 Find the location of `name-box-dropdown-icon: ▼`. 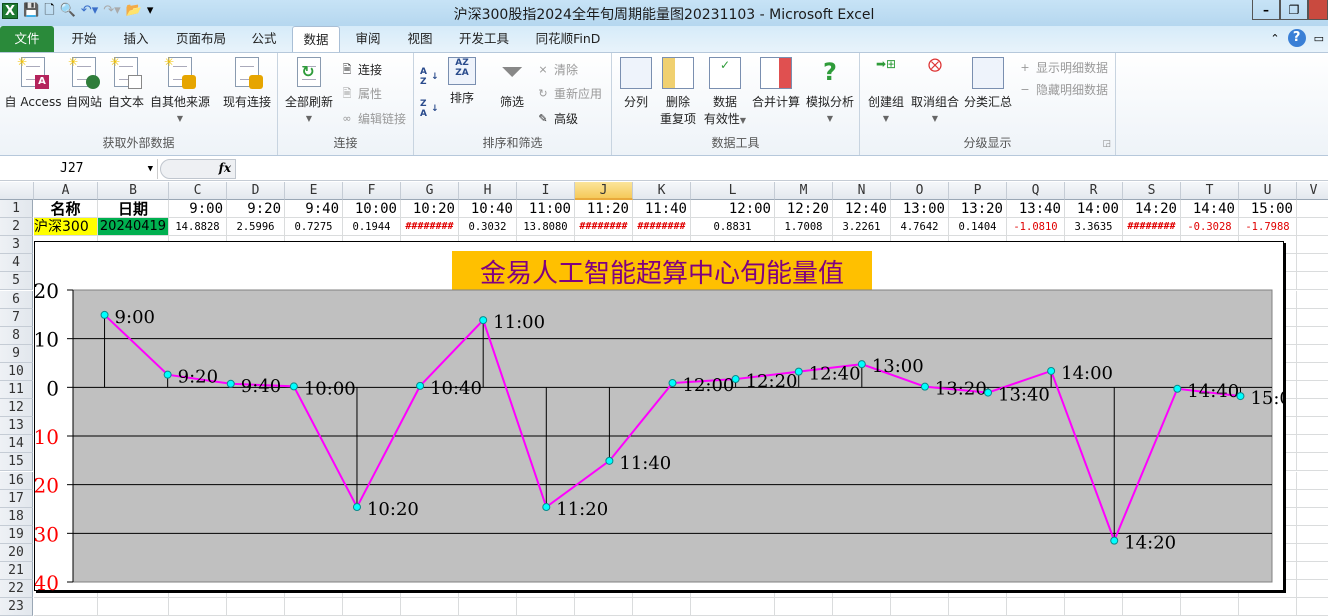

name-box-dropdown-icon: ▼ is located at coordinates (150, 169).